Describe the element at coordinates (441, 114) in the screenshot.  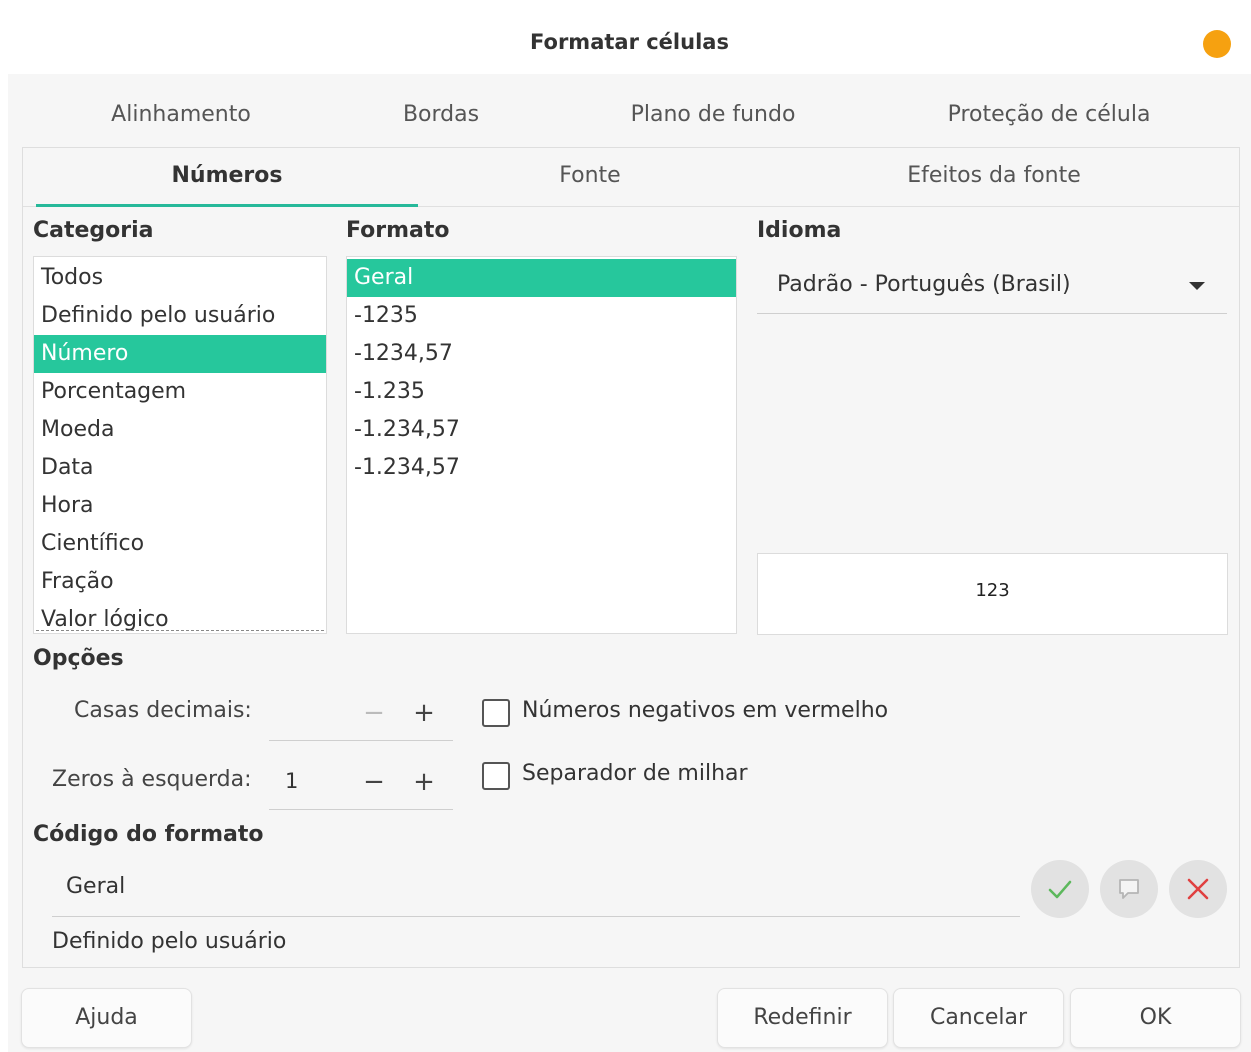
I see `tab-bordas: Bordas` at that location.